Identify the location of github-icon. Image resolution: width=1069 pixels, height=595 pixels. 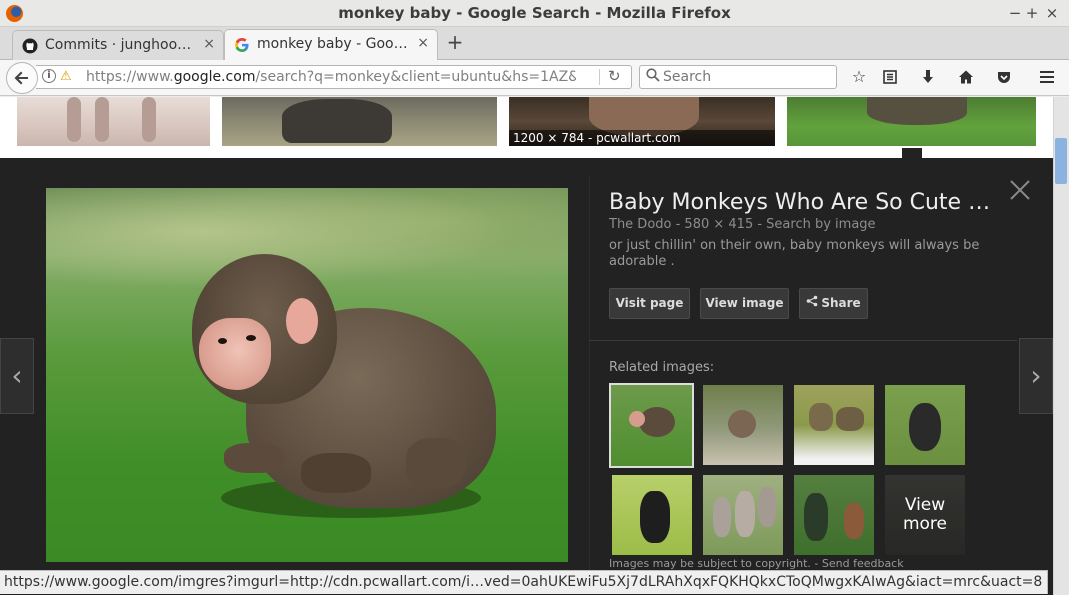
(30, 46).